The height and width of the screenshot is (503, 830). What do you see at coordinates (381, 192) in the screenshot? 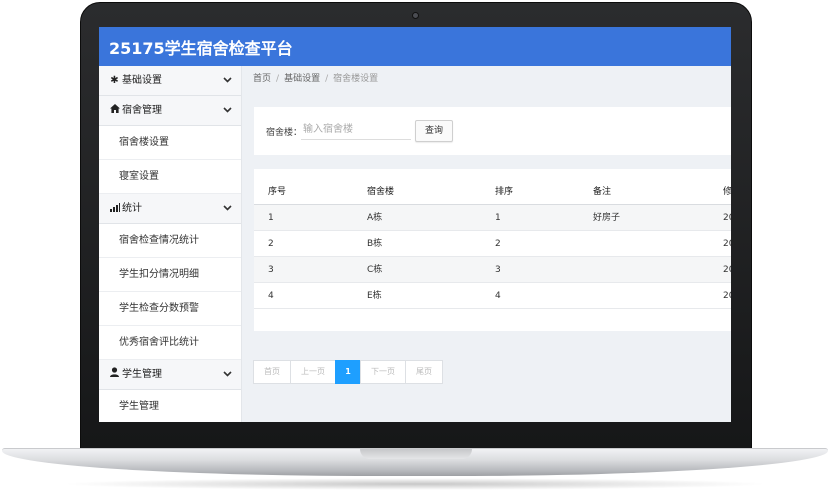
I see `column-header: 宿舍楼` at bounding box center [381, 192].